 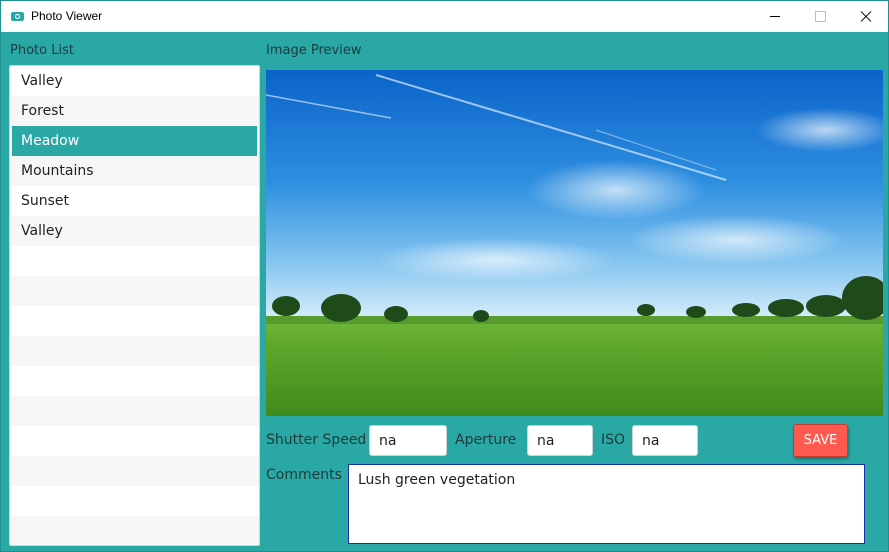 What do you see at coordinates (865, 16) in the screenshot?
I see `close-button` at bounding box center [865, 16].